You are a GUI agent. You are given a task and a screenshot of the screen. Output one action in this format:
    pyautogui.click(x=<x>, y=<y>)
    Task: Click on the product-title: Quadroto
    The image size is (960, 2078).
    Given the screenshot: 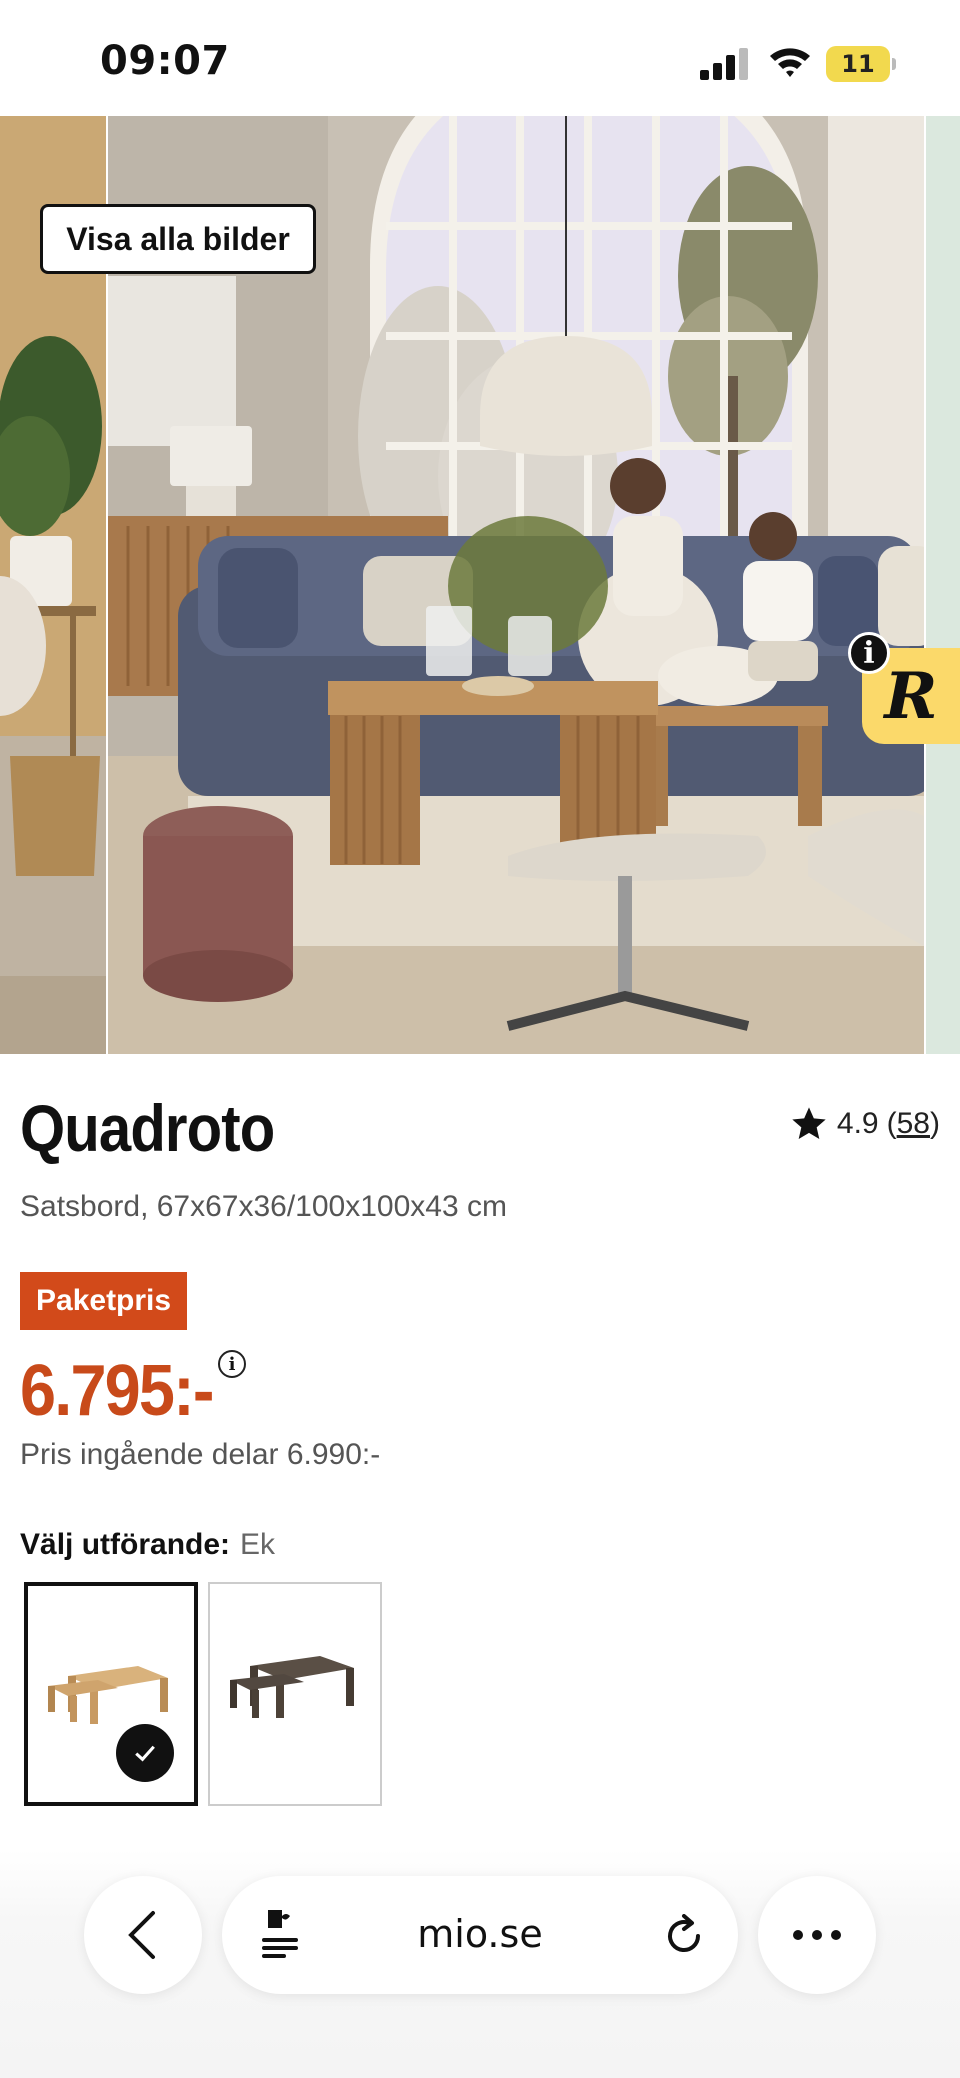 What is the action you would take?
    pyautogui.click(x=147, y=1128)
    